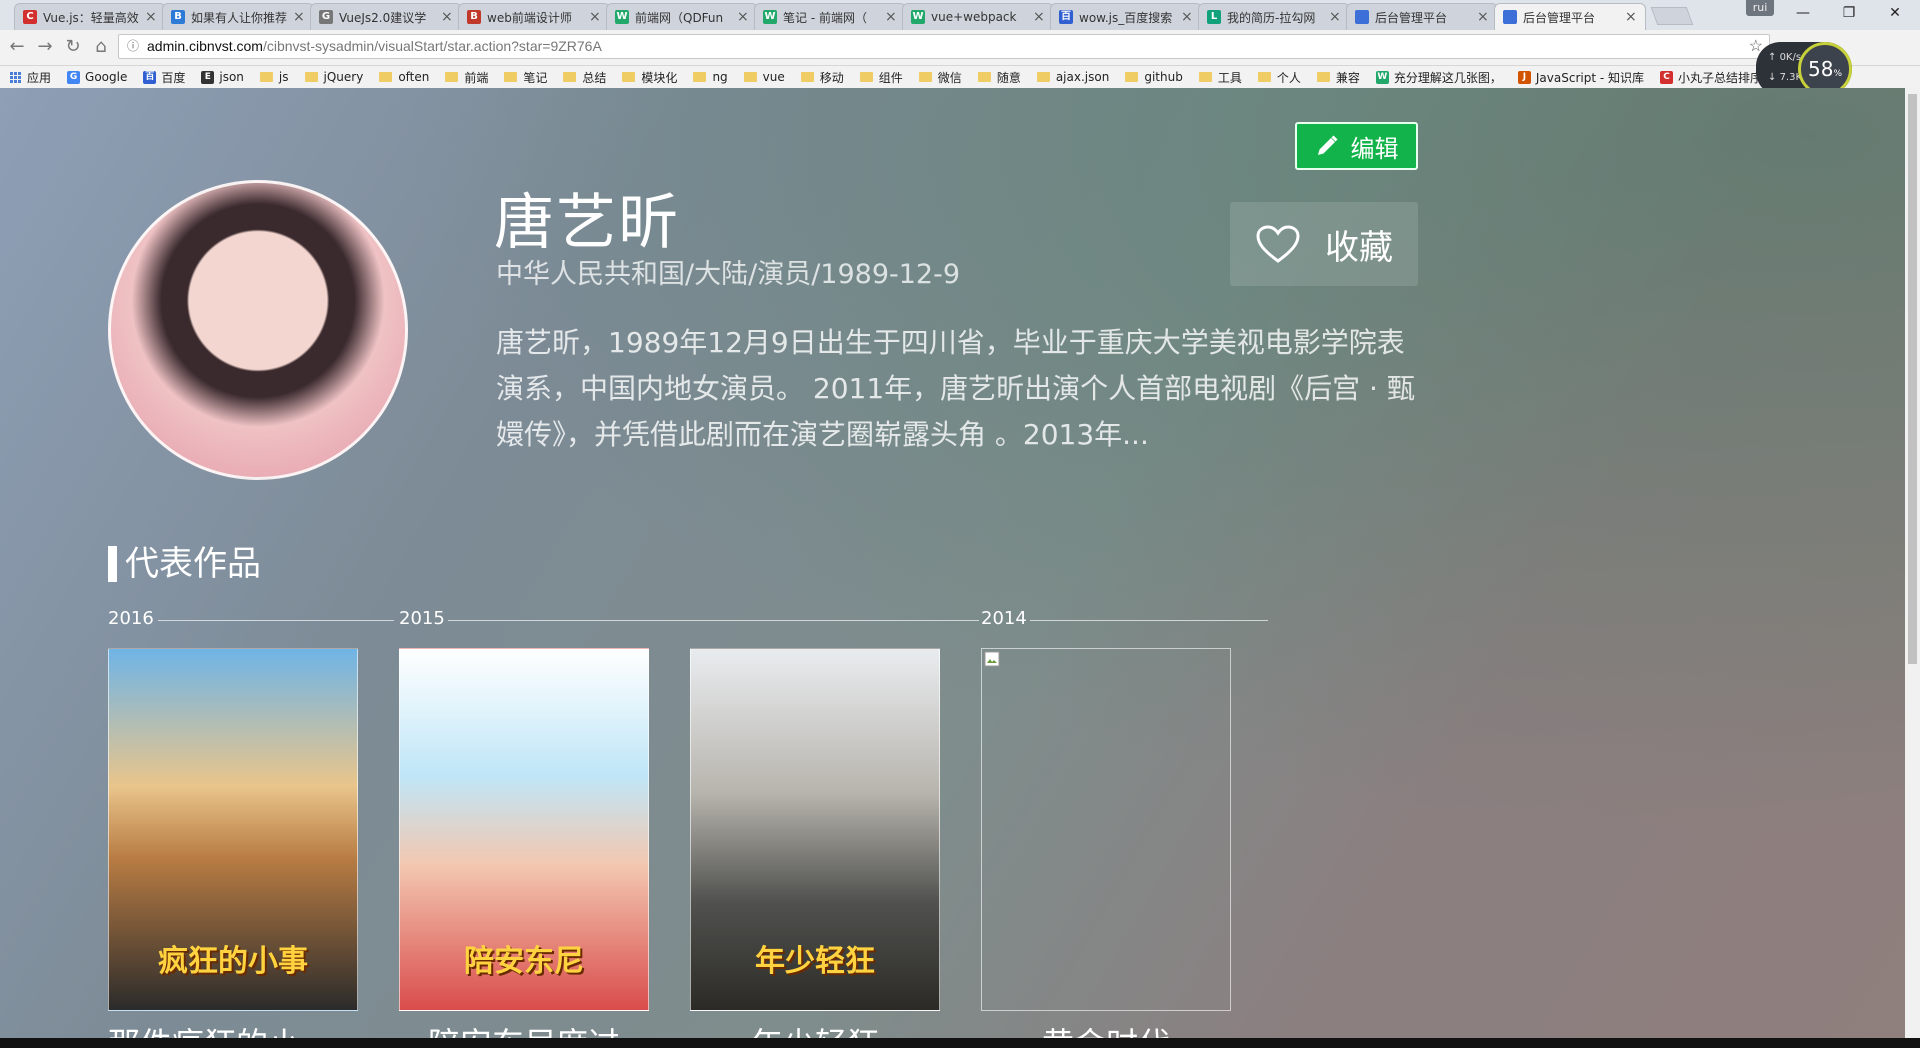 The height and width of the screenshot is (1048, 1920). What do you see at coordinates (682, 16) in the screenshot?
I see `browser-tab: W 前端网（QDFun ×` at bounding box center [682, 16].